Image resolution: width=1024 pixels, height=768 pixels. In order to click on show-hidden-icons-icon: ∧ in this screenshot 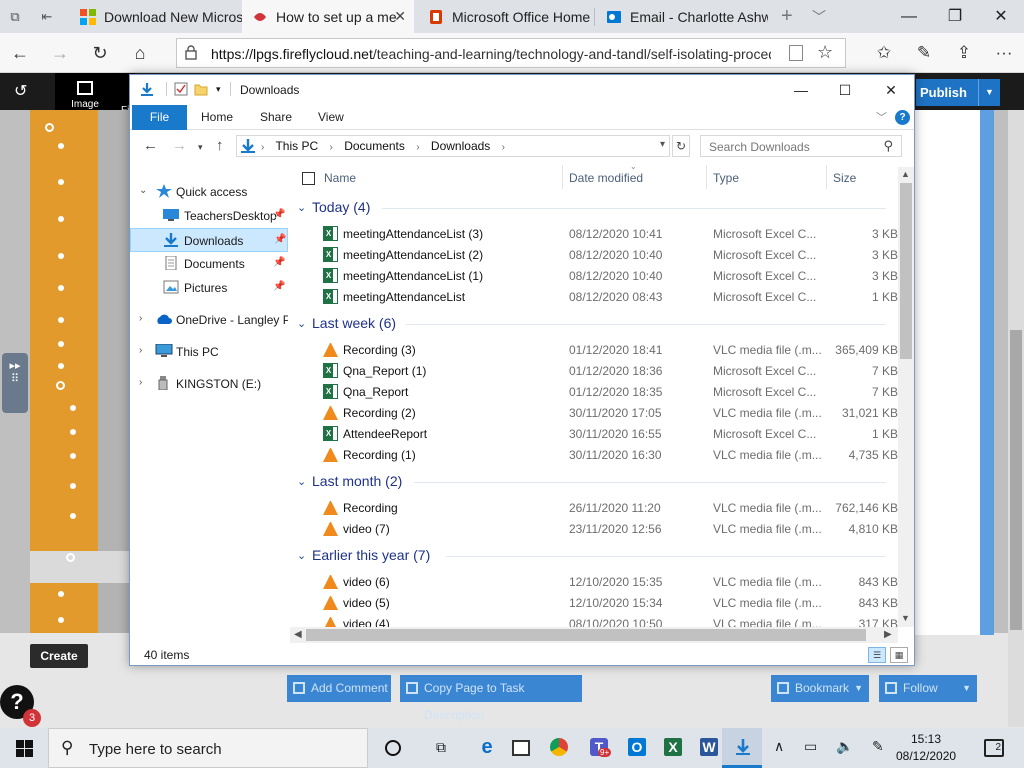, I will do `click(779, 746)`.